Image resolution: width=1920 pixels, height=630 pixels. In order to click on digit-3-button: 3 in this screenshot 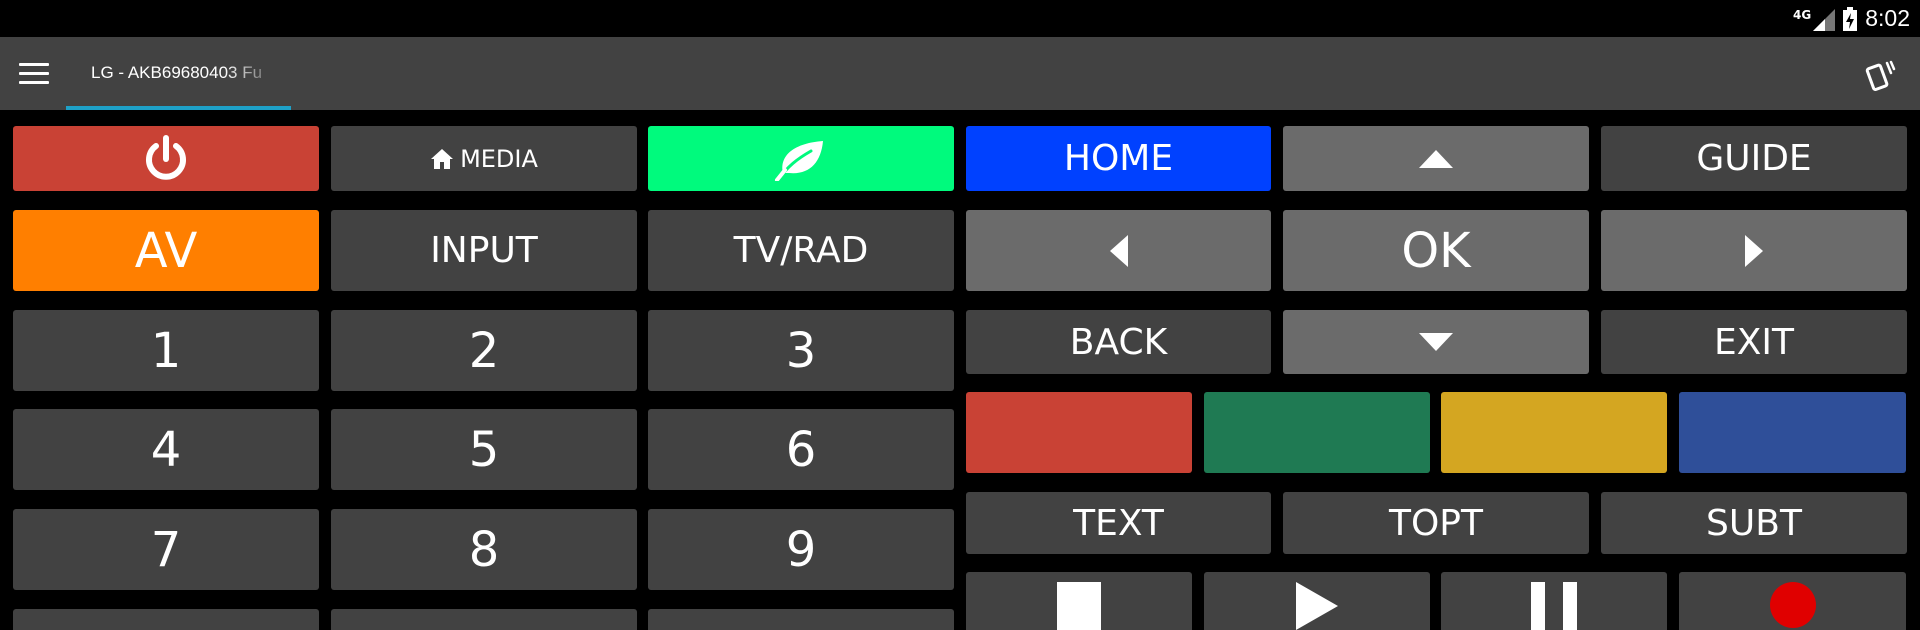, I will do `click(801, 350)`.